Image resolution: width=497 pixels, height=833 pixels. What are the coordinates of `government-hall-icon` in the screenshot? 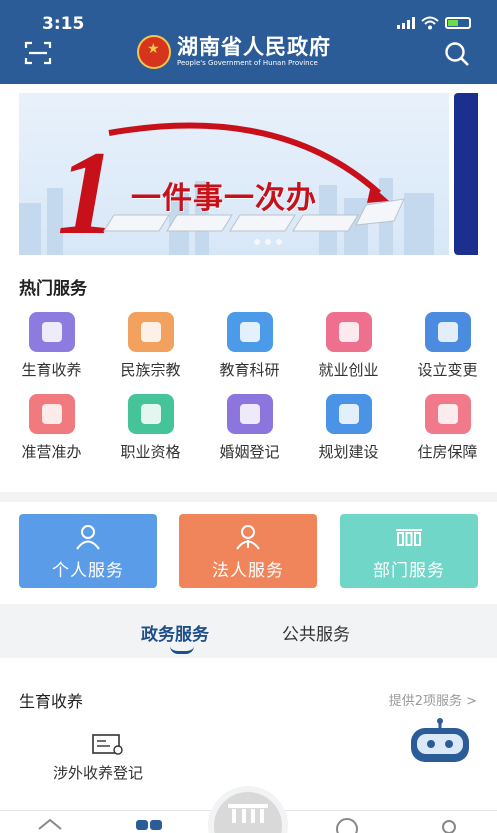 It's located at (248, 813).